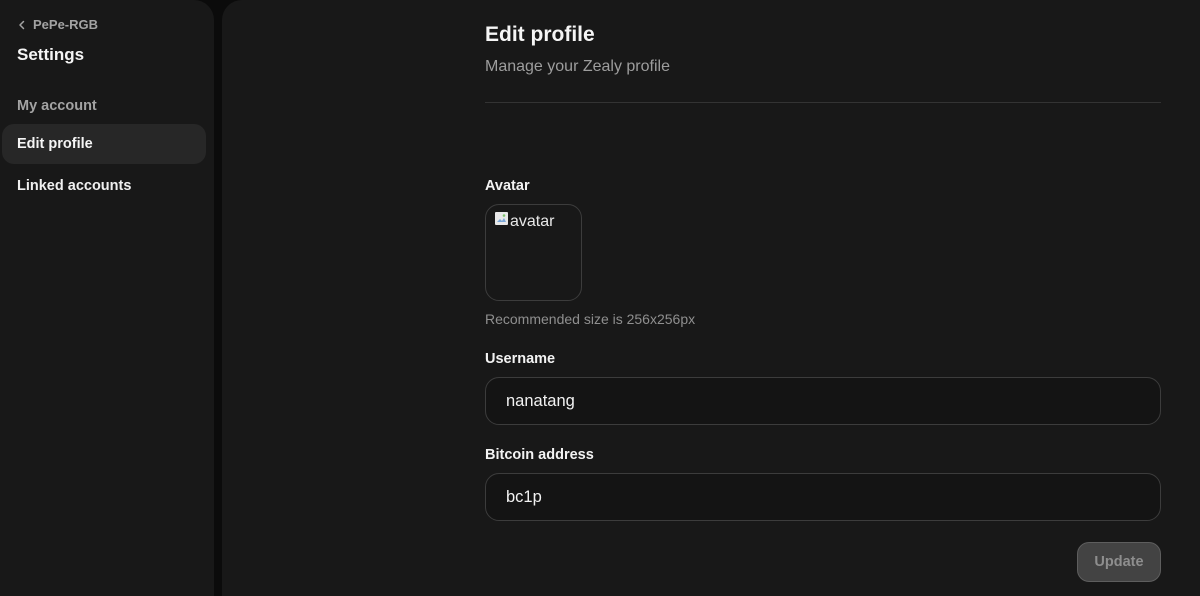 Image resolution: width=1200 pixels, height=596 pixels. I want to click on update-button: Update, so click(1119, 562).